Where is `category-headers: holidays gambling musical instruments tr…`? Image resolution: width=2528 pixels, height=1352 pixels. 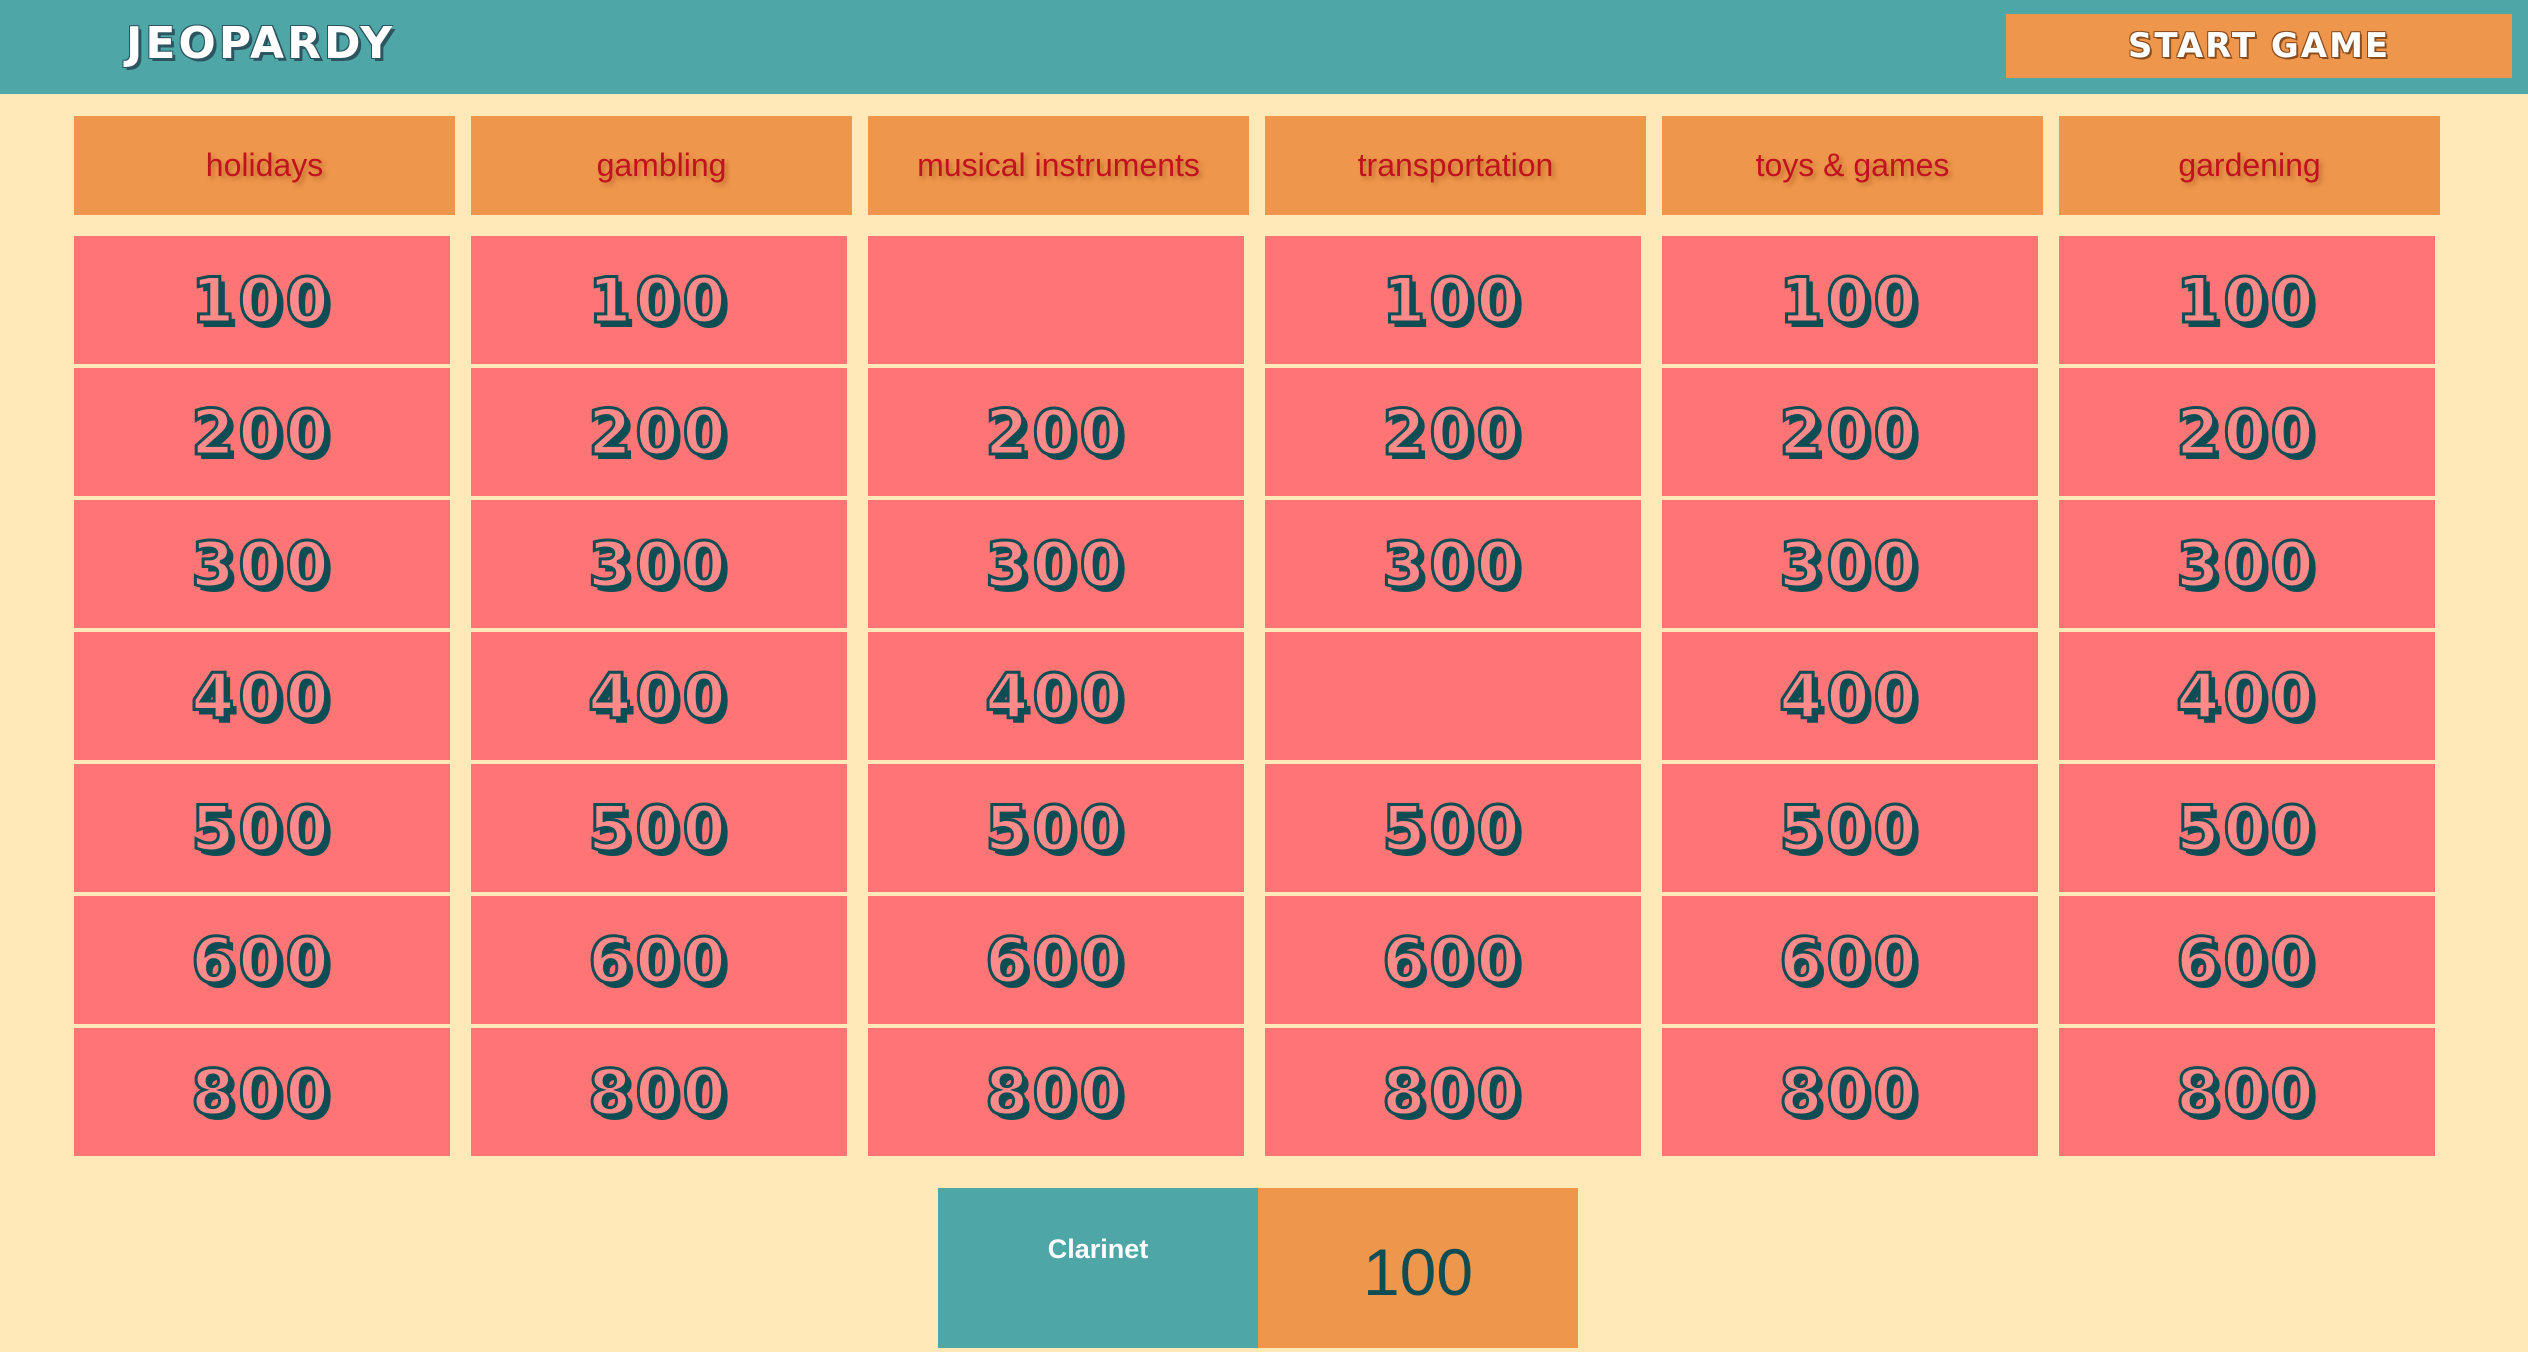 category-headers: holidays gambling musical instruments tr… is located at coordinates (1257, 165).